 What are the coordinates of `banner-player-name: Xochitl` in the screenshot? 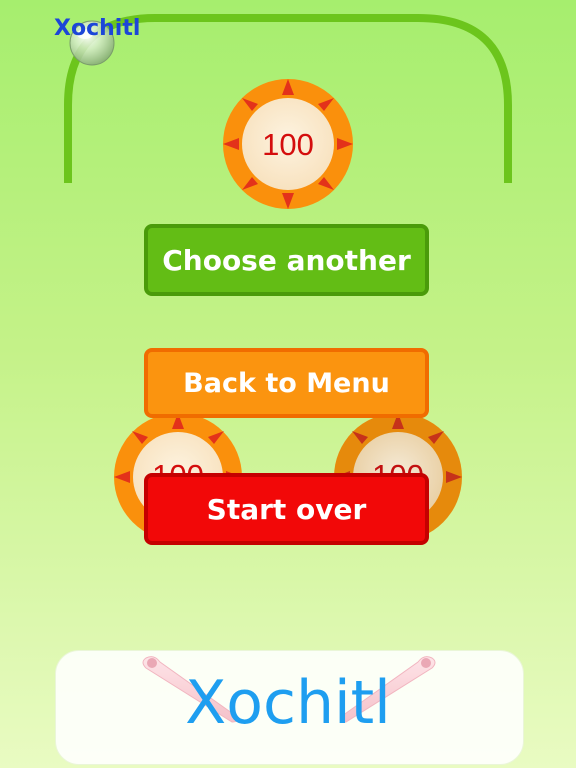 It's located at (288, 703).